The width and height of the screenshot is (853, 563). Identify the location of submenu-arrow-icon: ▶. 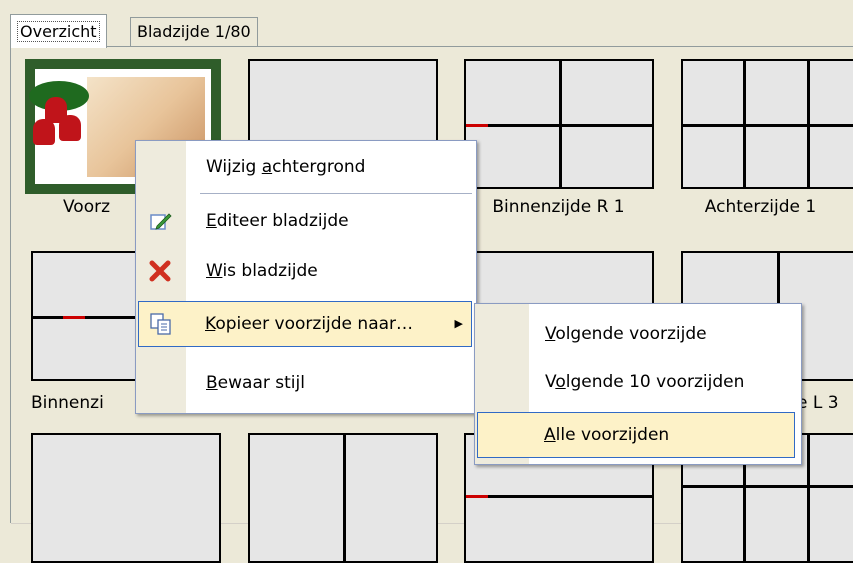
(458, 323).